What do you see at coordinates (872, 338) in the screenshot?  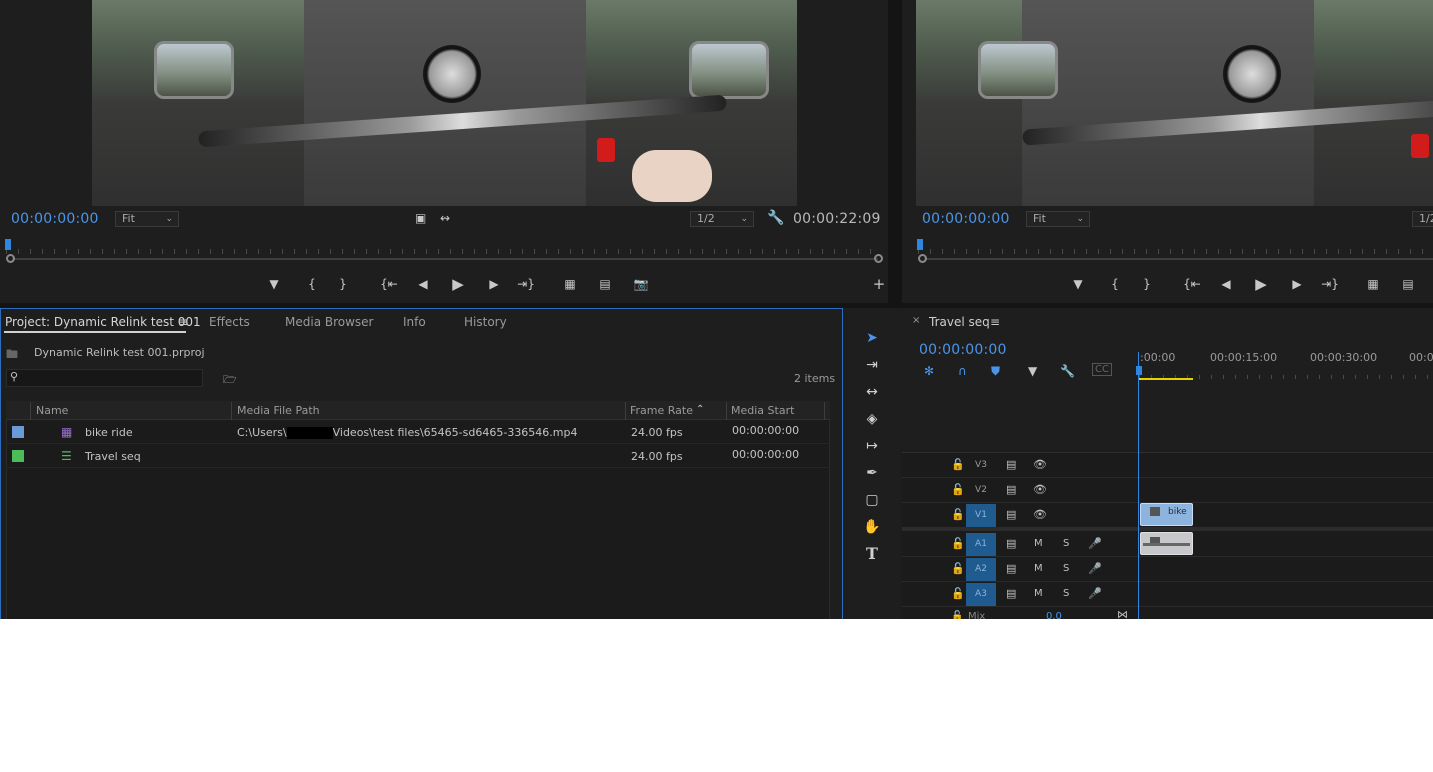 I see `selection-tool-icon: ➤` at bounding box center [872, 338].